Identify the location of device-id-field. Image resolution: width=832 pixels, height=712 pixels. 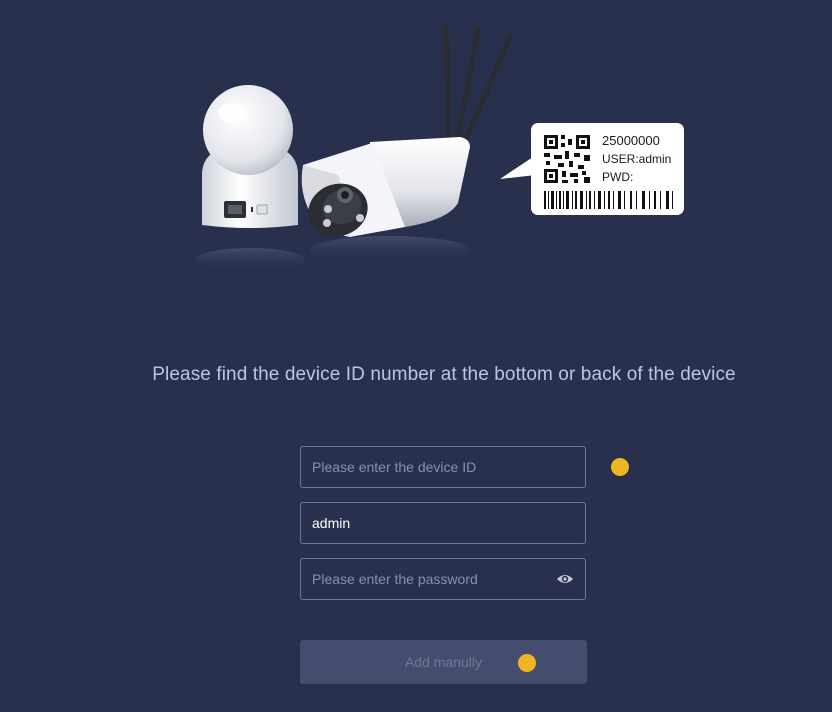
(443, 467).